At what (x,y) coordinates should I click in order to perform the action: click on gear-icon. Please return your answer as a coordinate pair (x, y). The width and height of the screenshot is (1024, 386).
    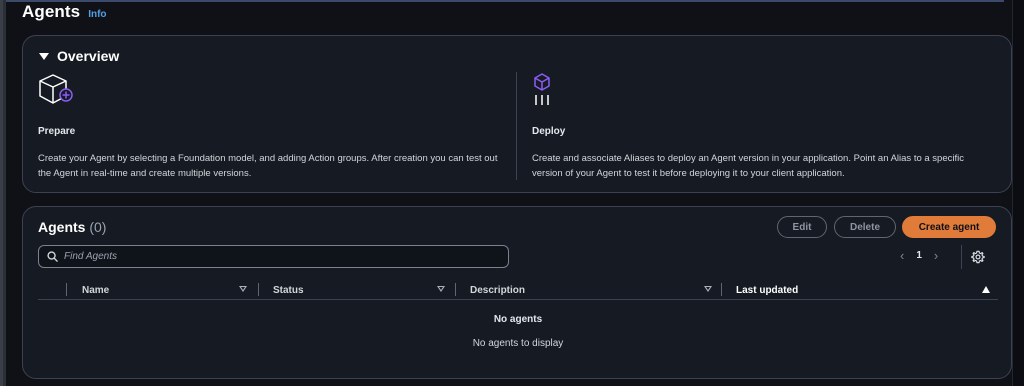
    Looking at the image, I should click on (978, 257).